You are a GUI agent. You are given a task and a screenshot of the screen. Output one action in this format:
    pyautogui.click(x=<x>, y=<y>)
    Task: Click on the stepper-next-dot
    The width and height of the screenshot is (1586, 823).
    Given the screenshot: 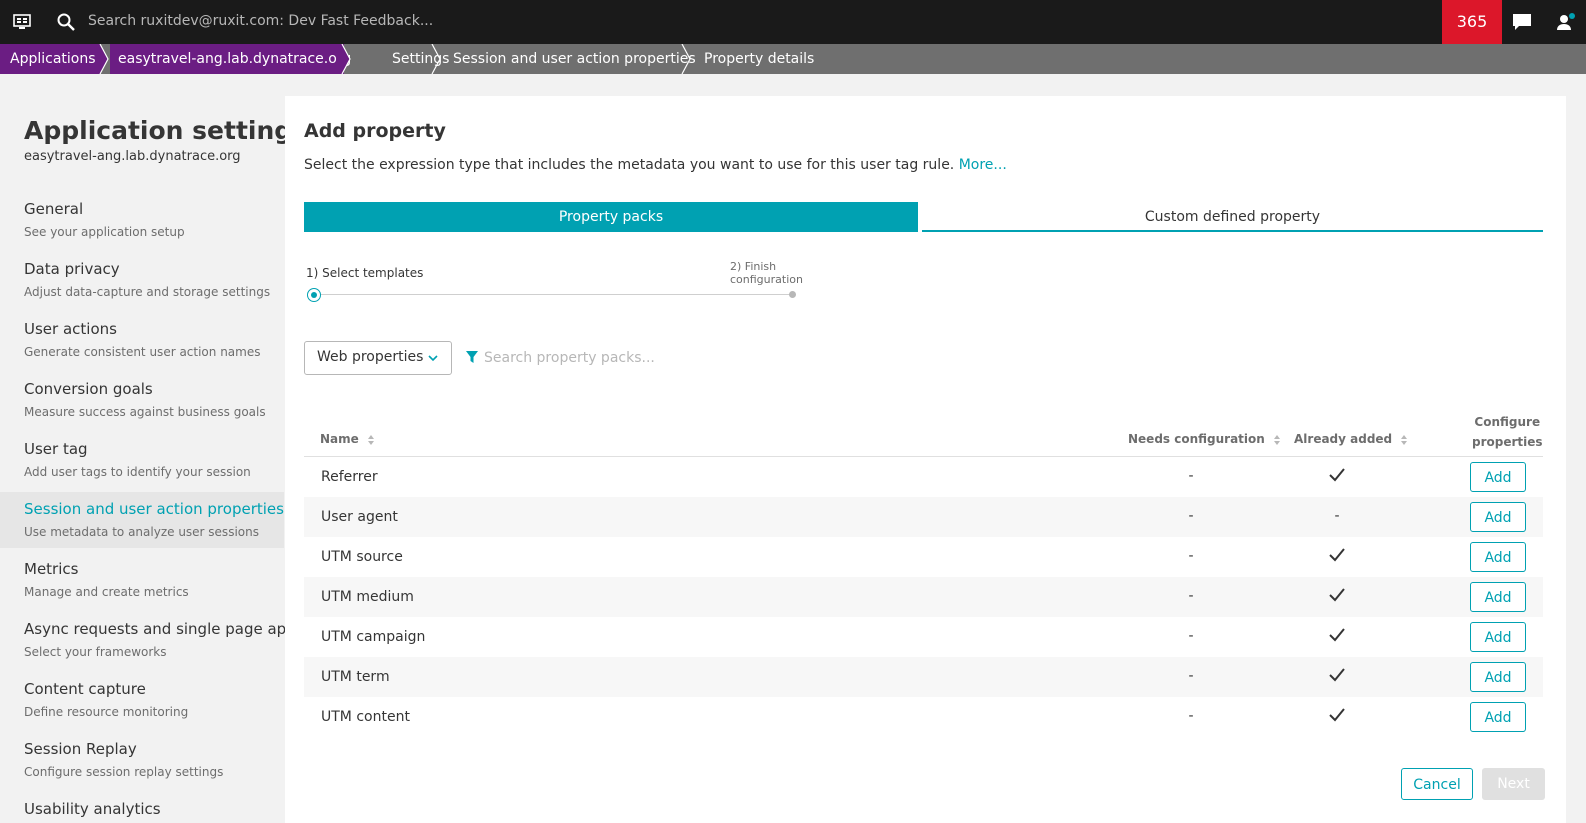 What is the action you would take?
    pyautogui.click(x=792, y=294)
    